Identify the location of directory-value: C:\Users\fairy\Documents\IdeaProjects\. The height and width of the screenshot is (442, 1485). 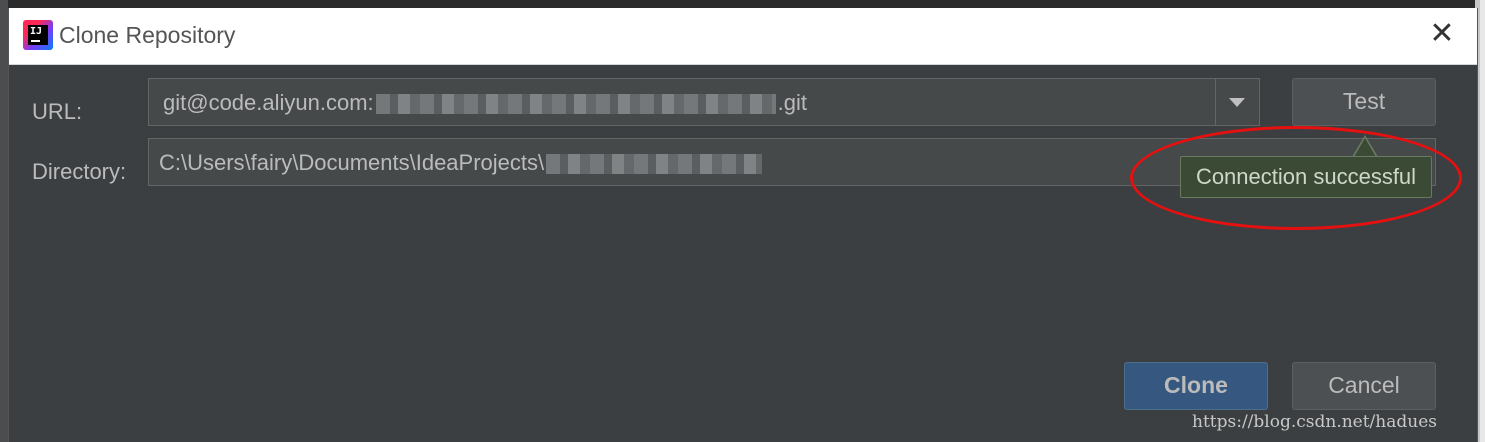
(352, 162).